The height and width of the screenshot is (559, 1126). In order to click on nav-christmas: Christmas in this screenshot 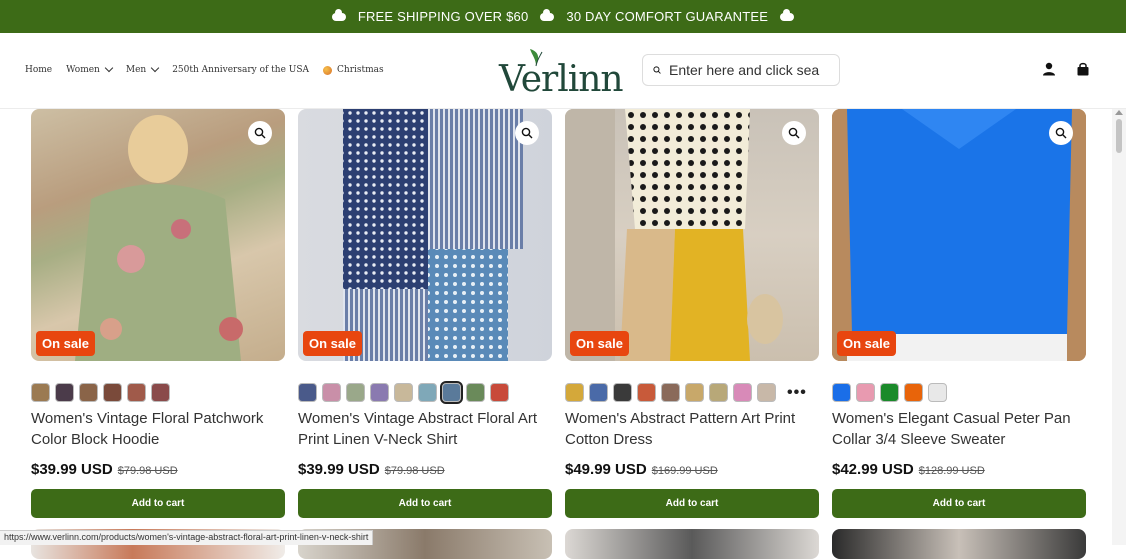, I will do `click(353, 70)`.